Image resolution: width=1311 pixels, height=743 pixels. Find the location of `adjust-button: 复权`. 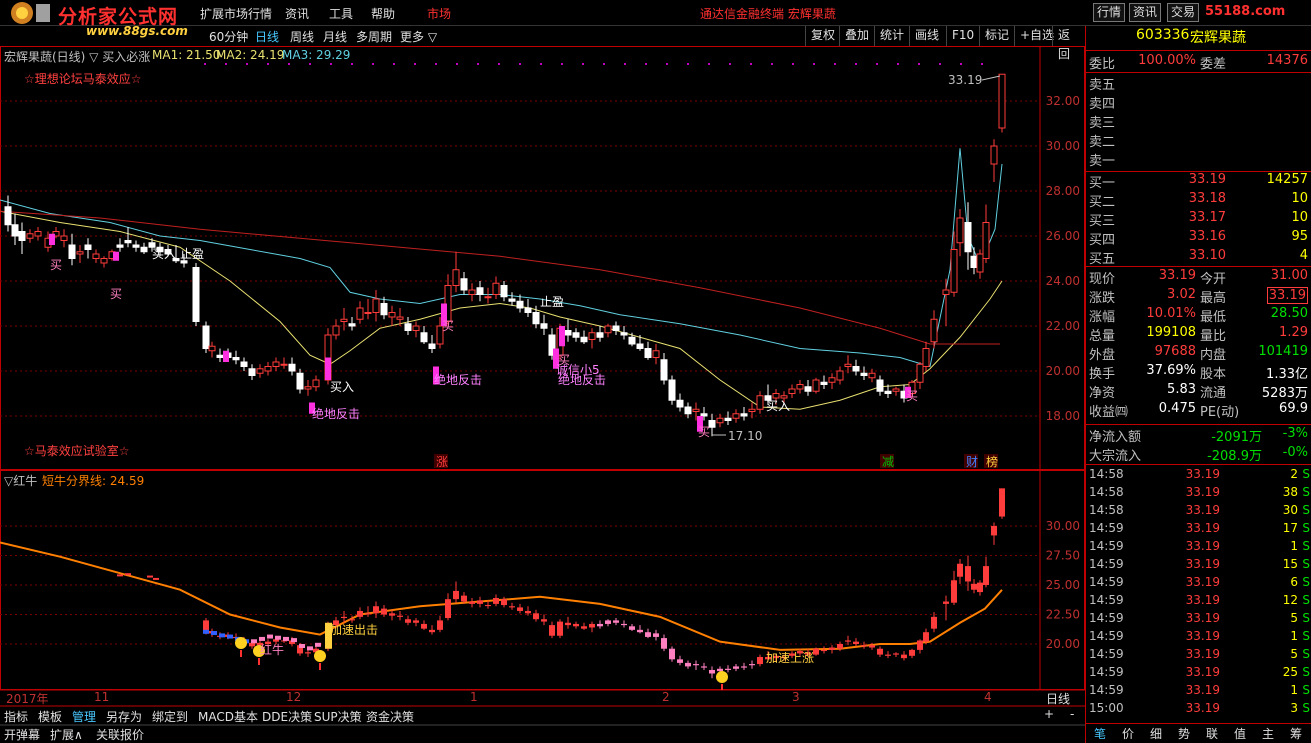

adjust-button: 复权 is located at coordinates (822, 36).